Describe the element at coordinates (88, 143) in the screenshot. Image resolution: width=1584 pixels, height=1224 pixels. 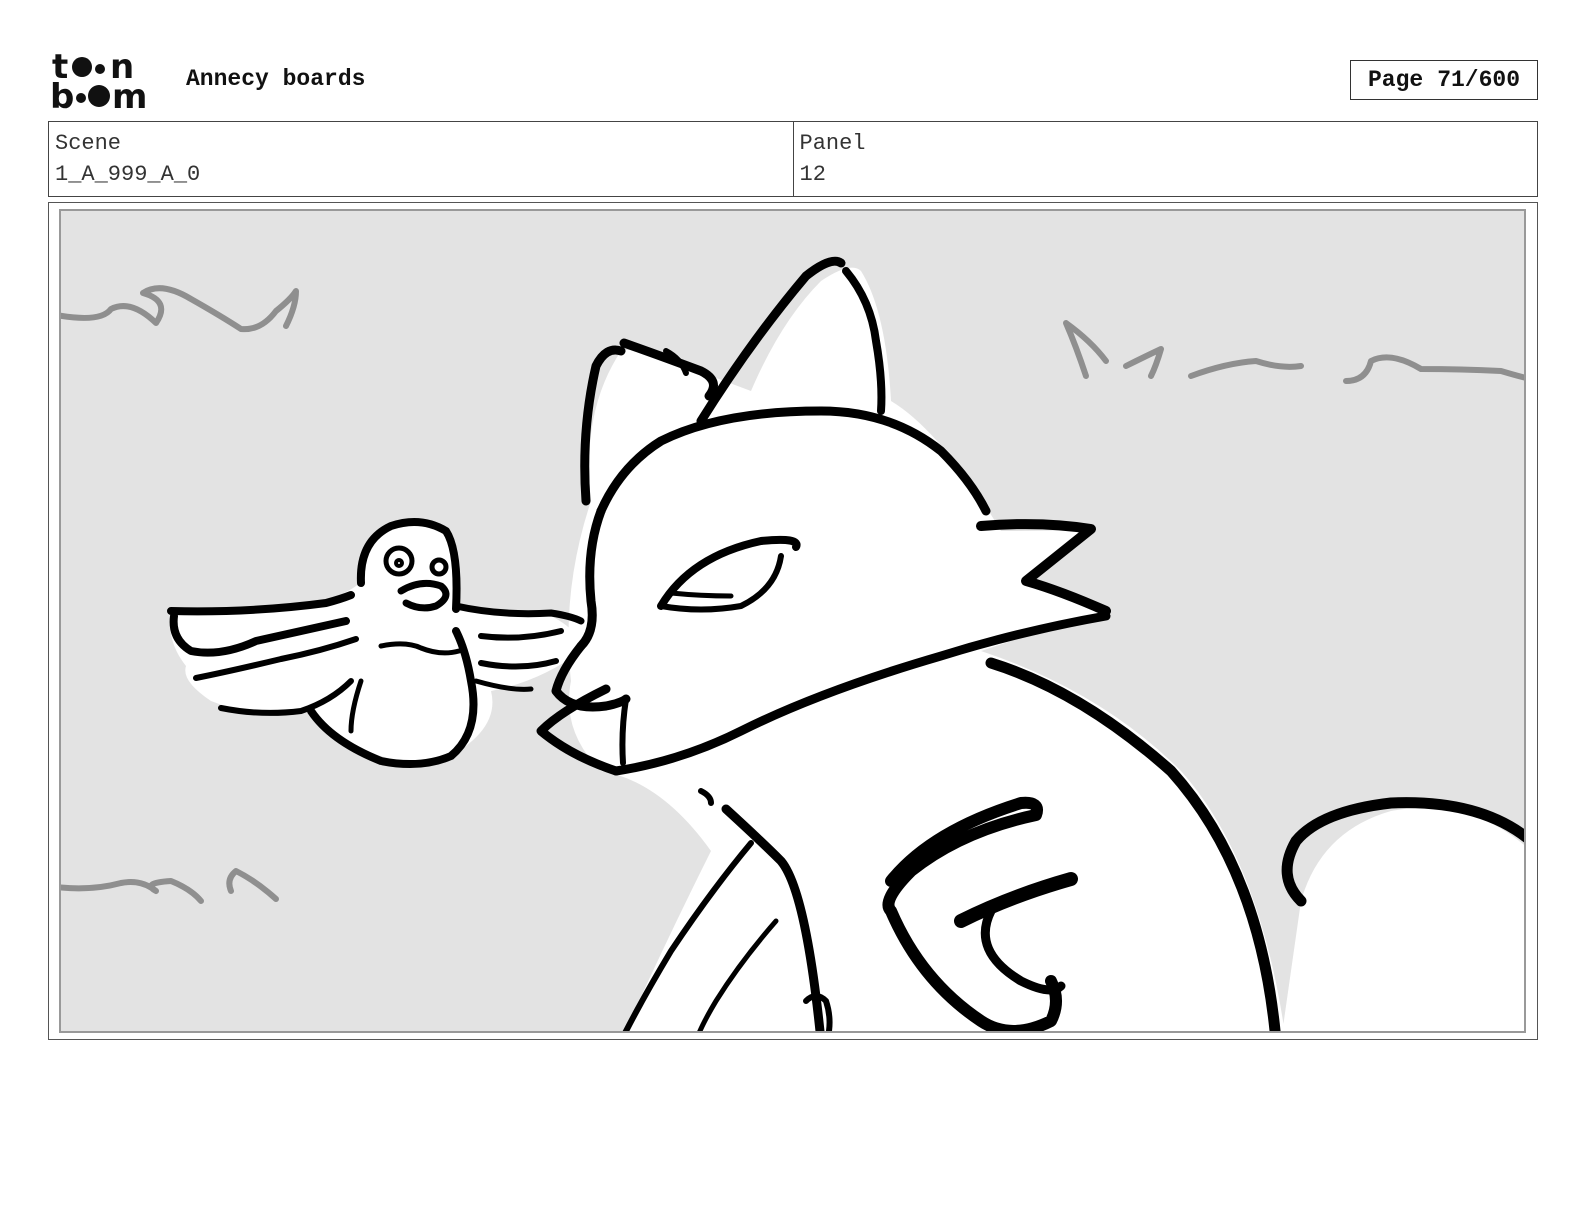
I see `scene-label: Scene` at that location.